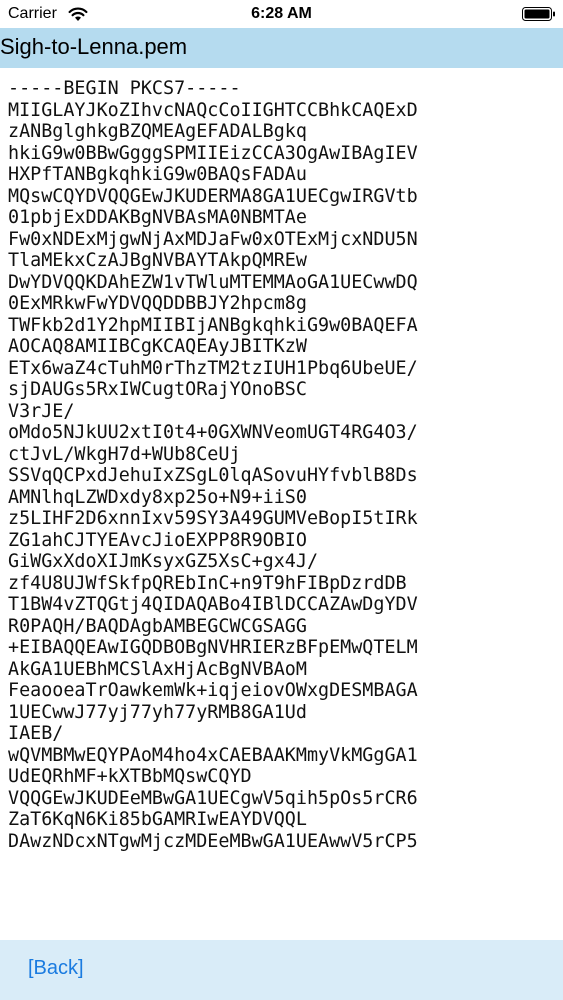 Image resolution: width=563 pixels, height=1000 pixels. Describe the element at coordinates (213, 196) in the screenshot. I see `pem-line: MQswCQYDVQQGEwJKUDERMA8GA1UECgwIRGVtb` at that location.